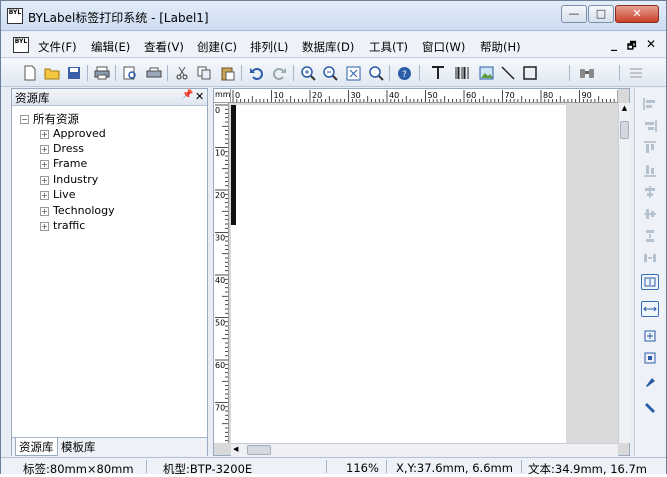 The height and width of the screenshot is (477, 667). Describe the element at coordinates (650, 258) in the screenshot. I see `distribute-h-icon` at that location.